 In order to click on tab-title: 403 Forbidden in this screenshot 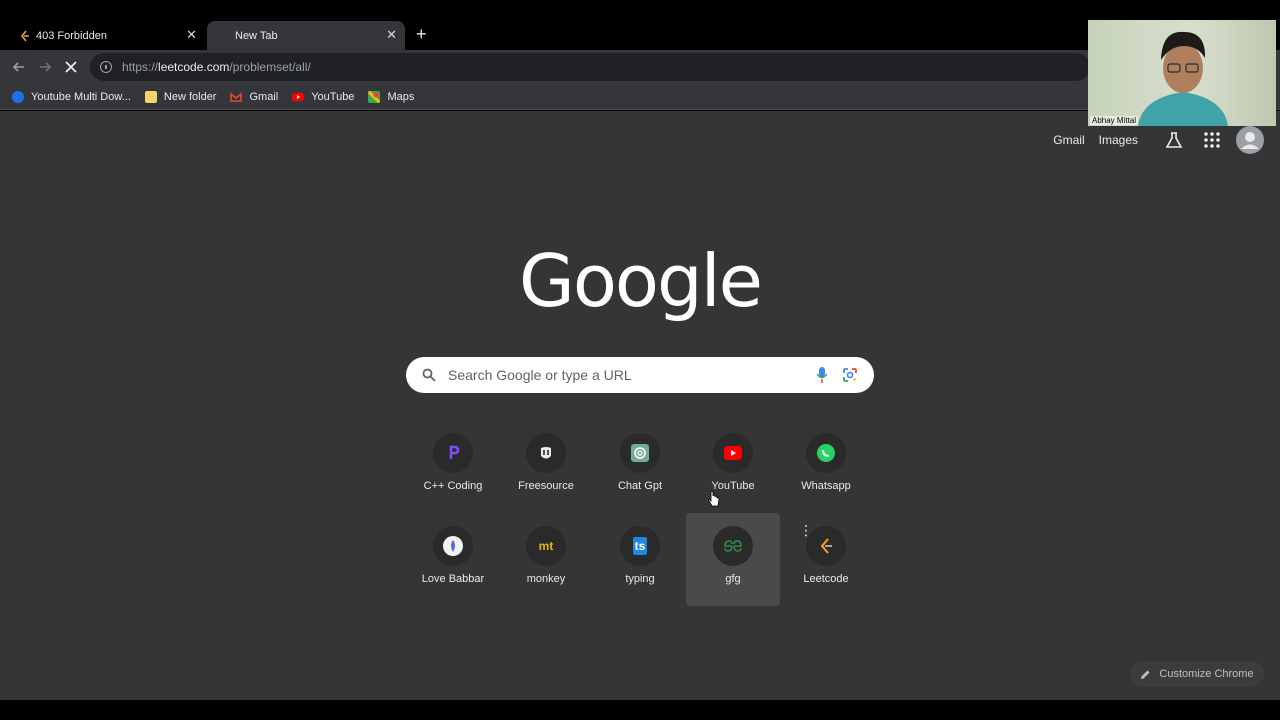, I will do `click(71, 35)`.